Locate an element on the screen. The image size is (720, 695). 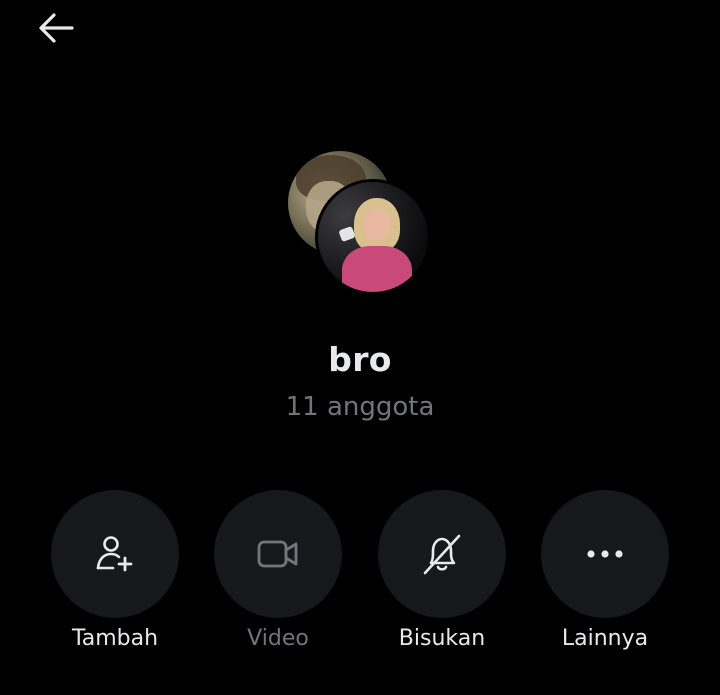
back-button is located at coordinates (56, 28).